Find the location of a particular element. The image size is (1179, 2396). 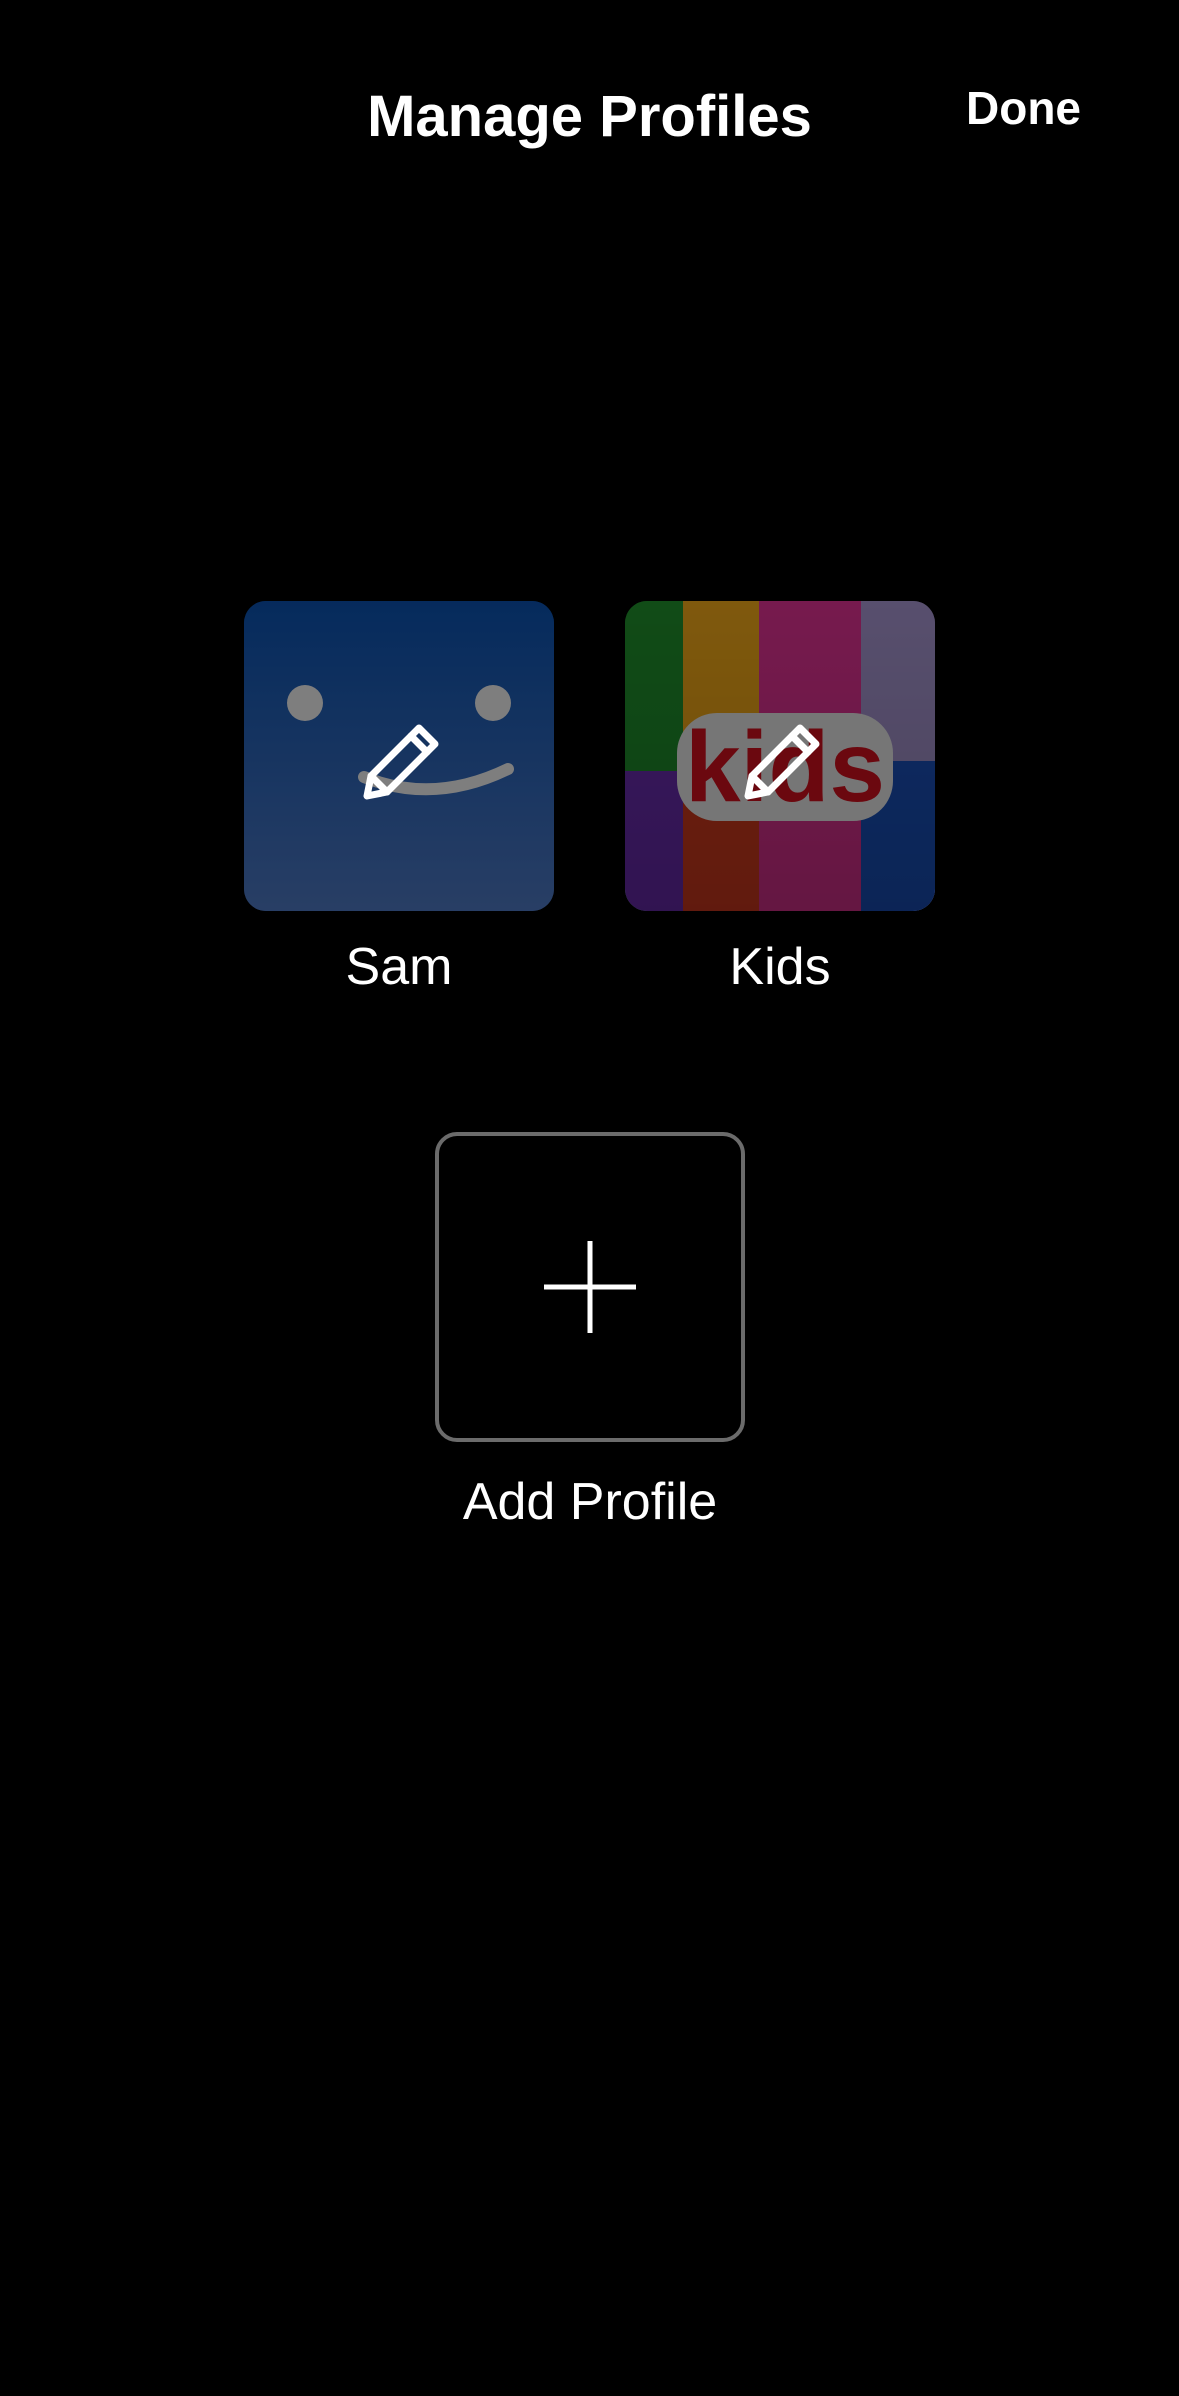

add-profile-button is located at coordinates (590, 1287).